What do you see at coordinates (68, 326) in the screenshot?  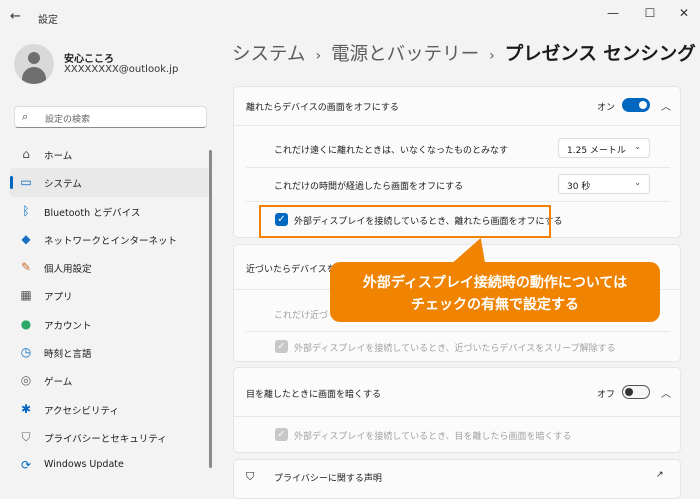 I see `sidebar-item-label: アカウント` at bounding box center [68, 326].